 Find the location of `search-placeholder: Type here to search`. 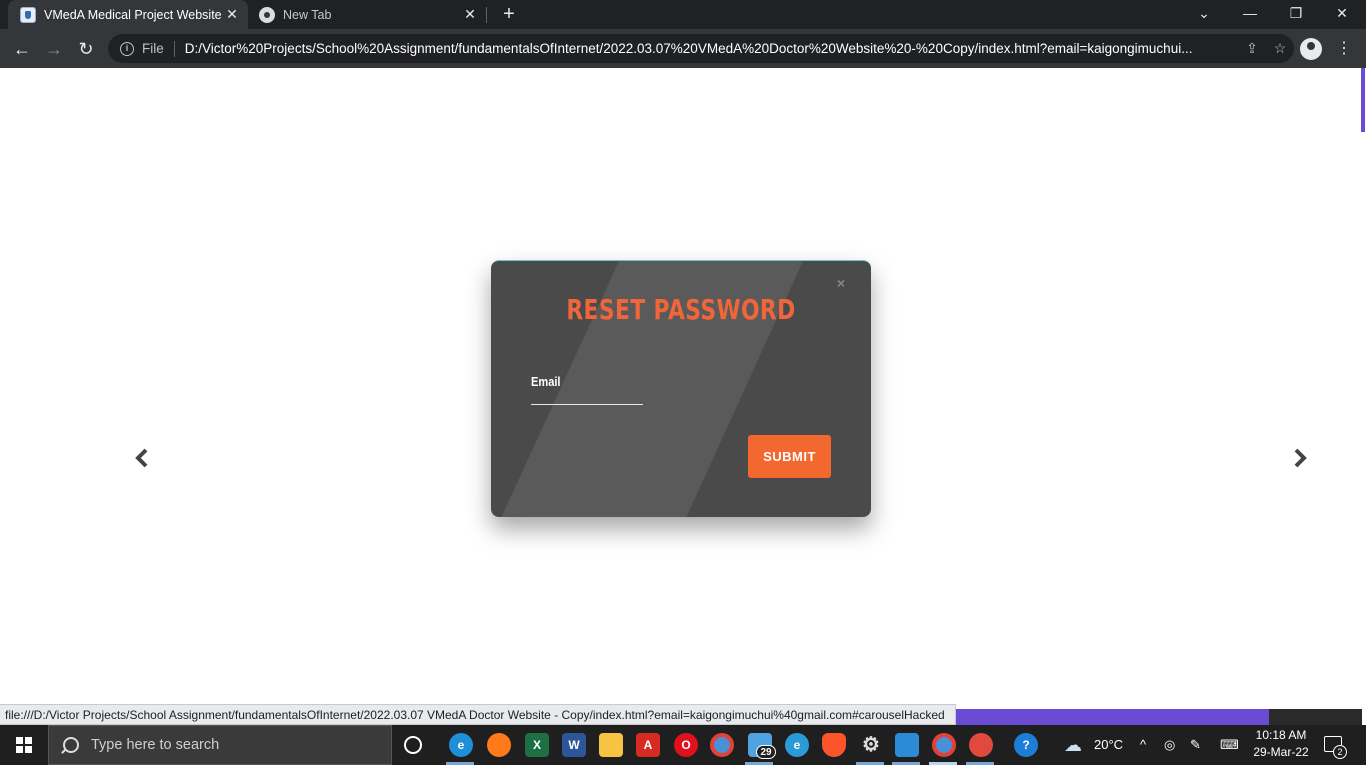

search-placeholder: Type here to search is located at coordinates (155, 745).